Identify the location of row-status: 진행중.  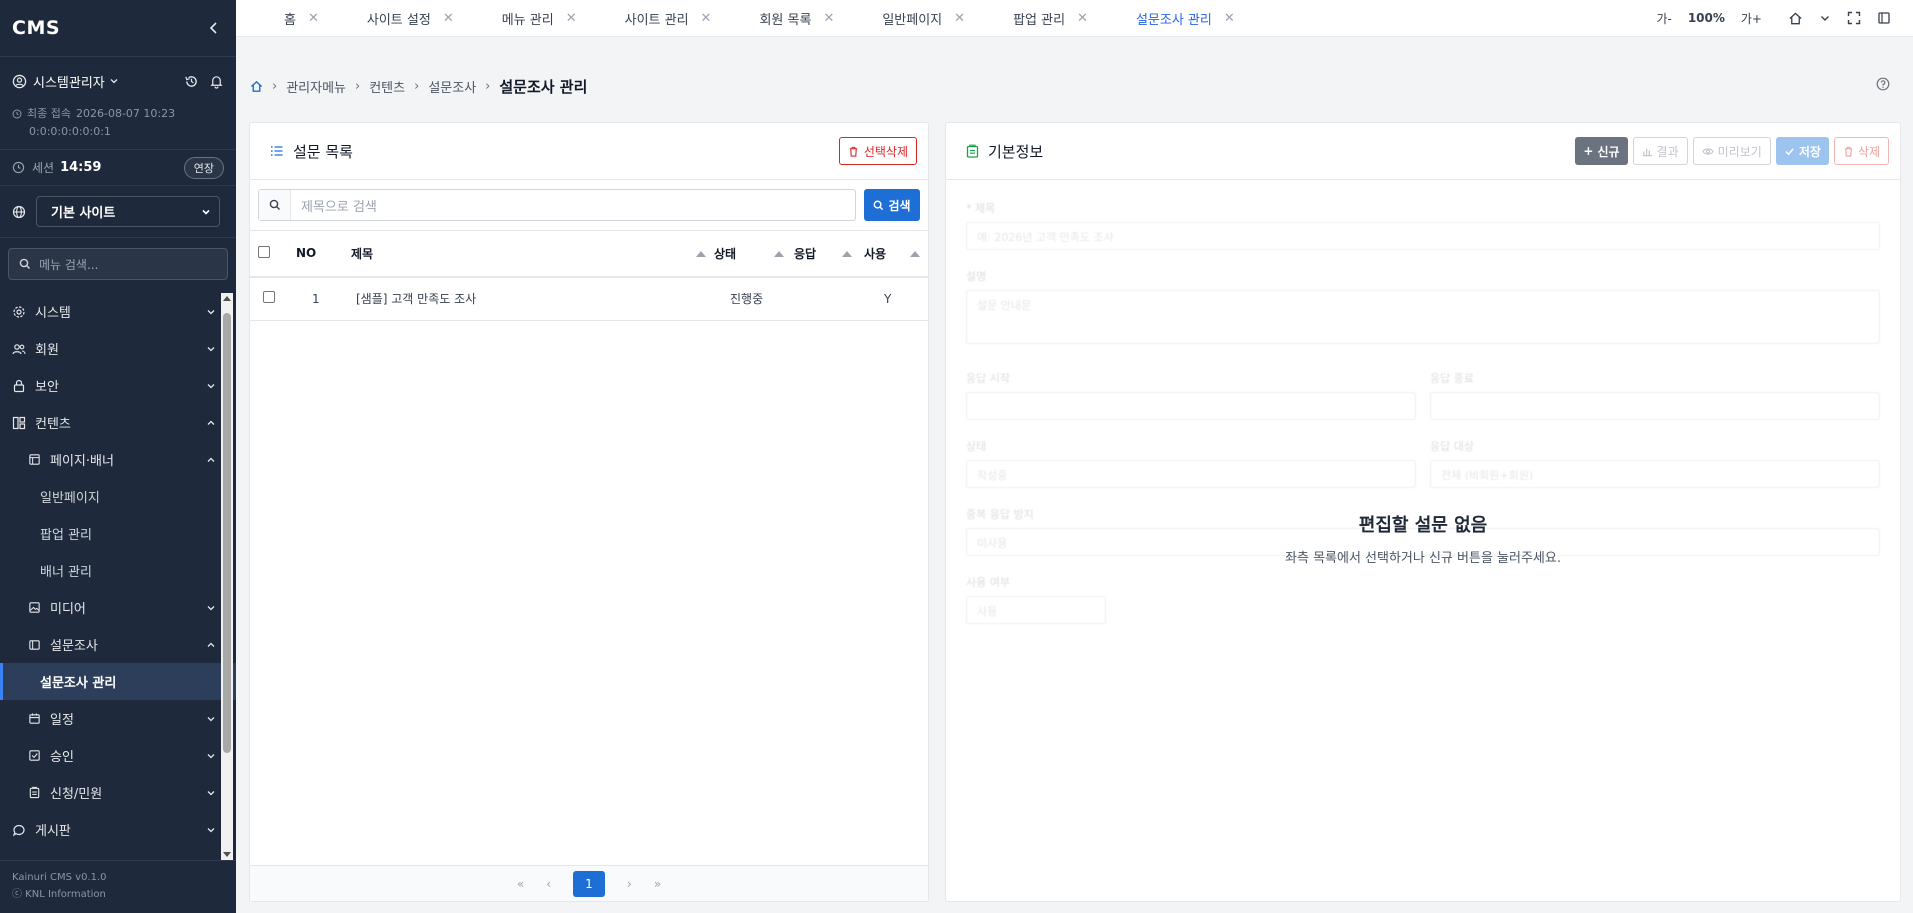
(747, 299).